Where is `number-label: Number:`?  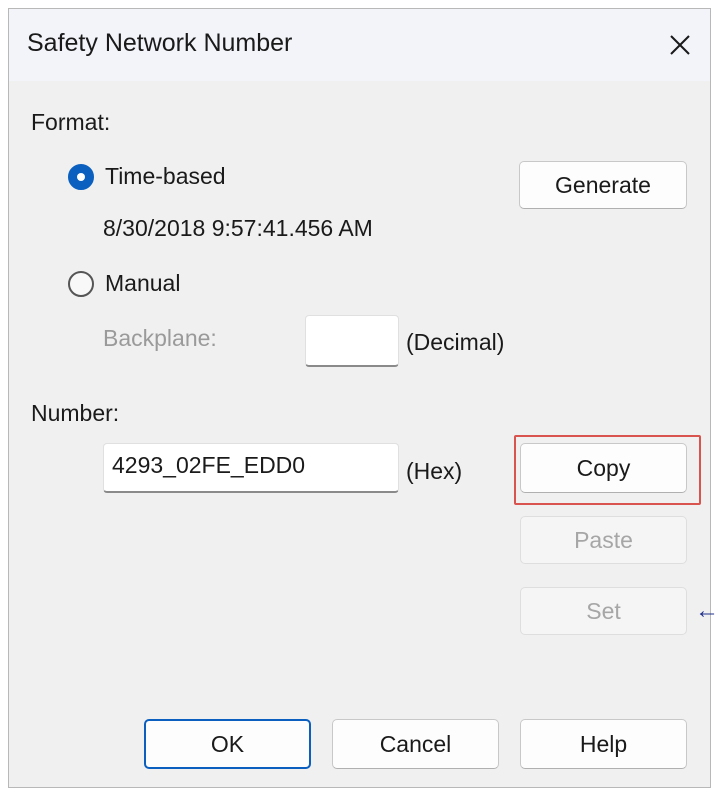
number-label: Number: is located at coordinates (75, 413).